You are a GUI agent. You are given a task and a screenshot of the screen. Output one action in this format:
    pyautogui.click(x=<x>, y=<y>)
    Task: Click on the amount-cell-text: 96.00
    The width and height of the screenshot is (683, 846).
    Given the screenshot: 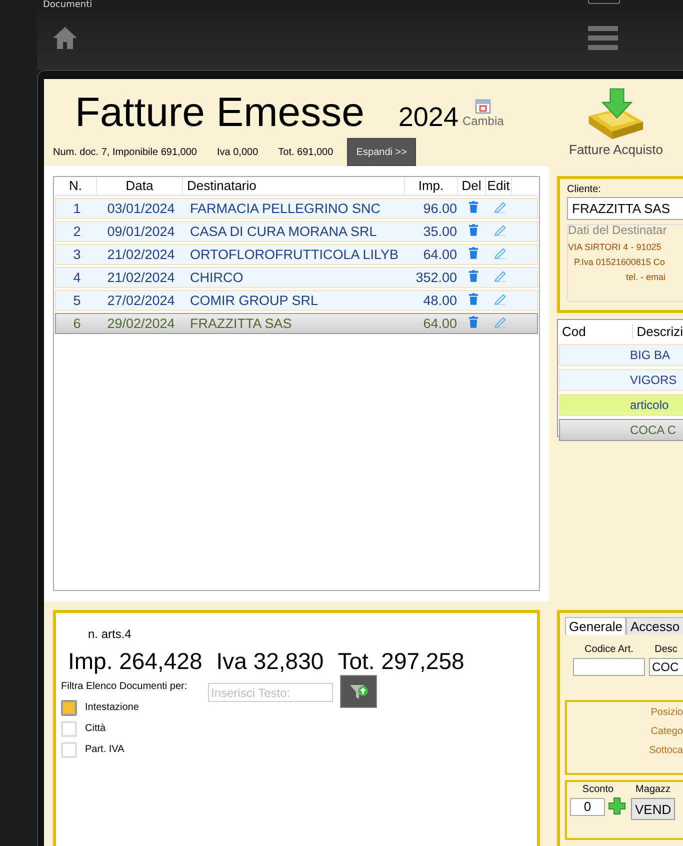 What is the action you would take?
    pyautogui.click(x=440, y=208)
    